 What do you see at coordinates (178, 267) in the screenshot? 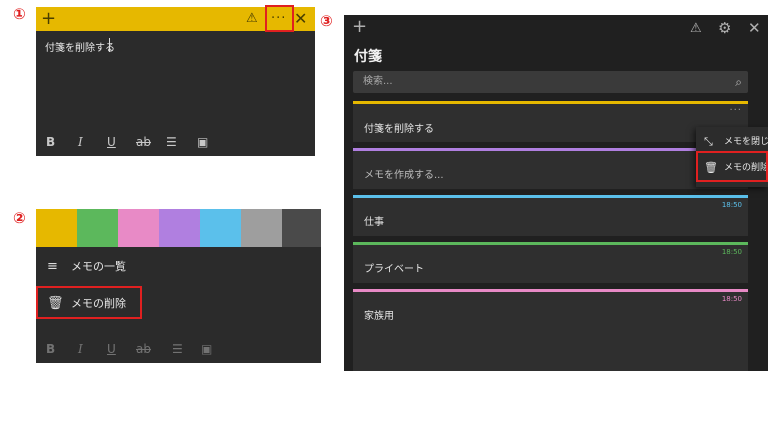
I see `note-list-menu-item: ≡ メモの一覧` at bounding box center [178, 267].